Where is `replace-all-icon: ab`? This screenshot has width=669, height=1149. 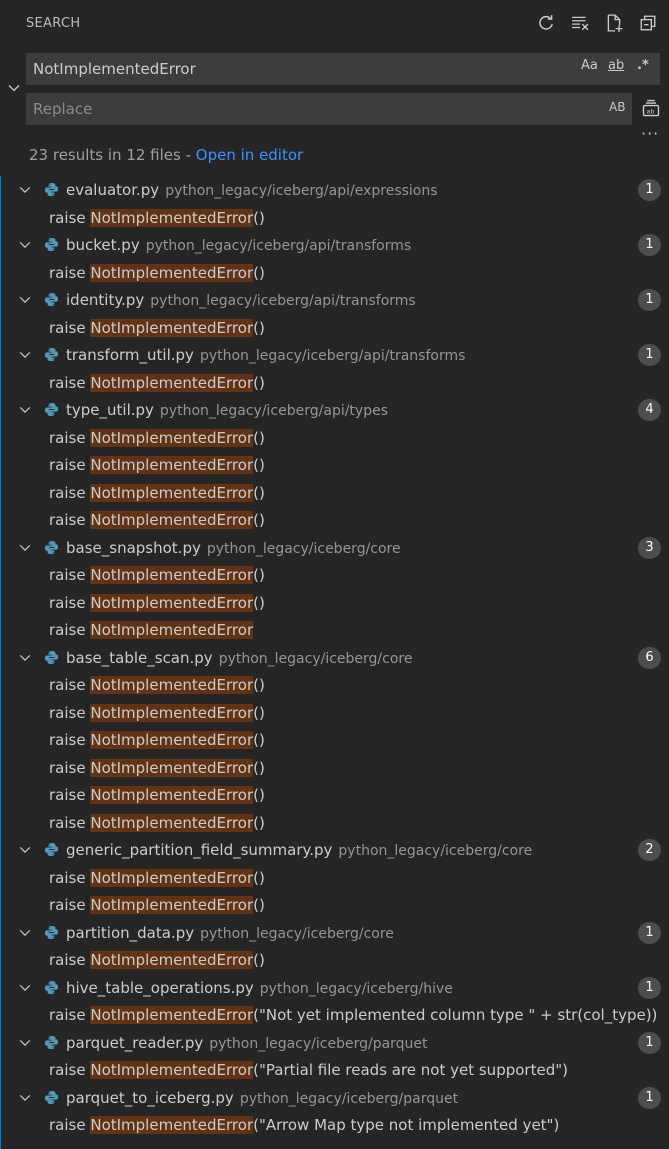
replace-all-icon: ab is located at coordinates (651, 108).